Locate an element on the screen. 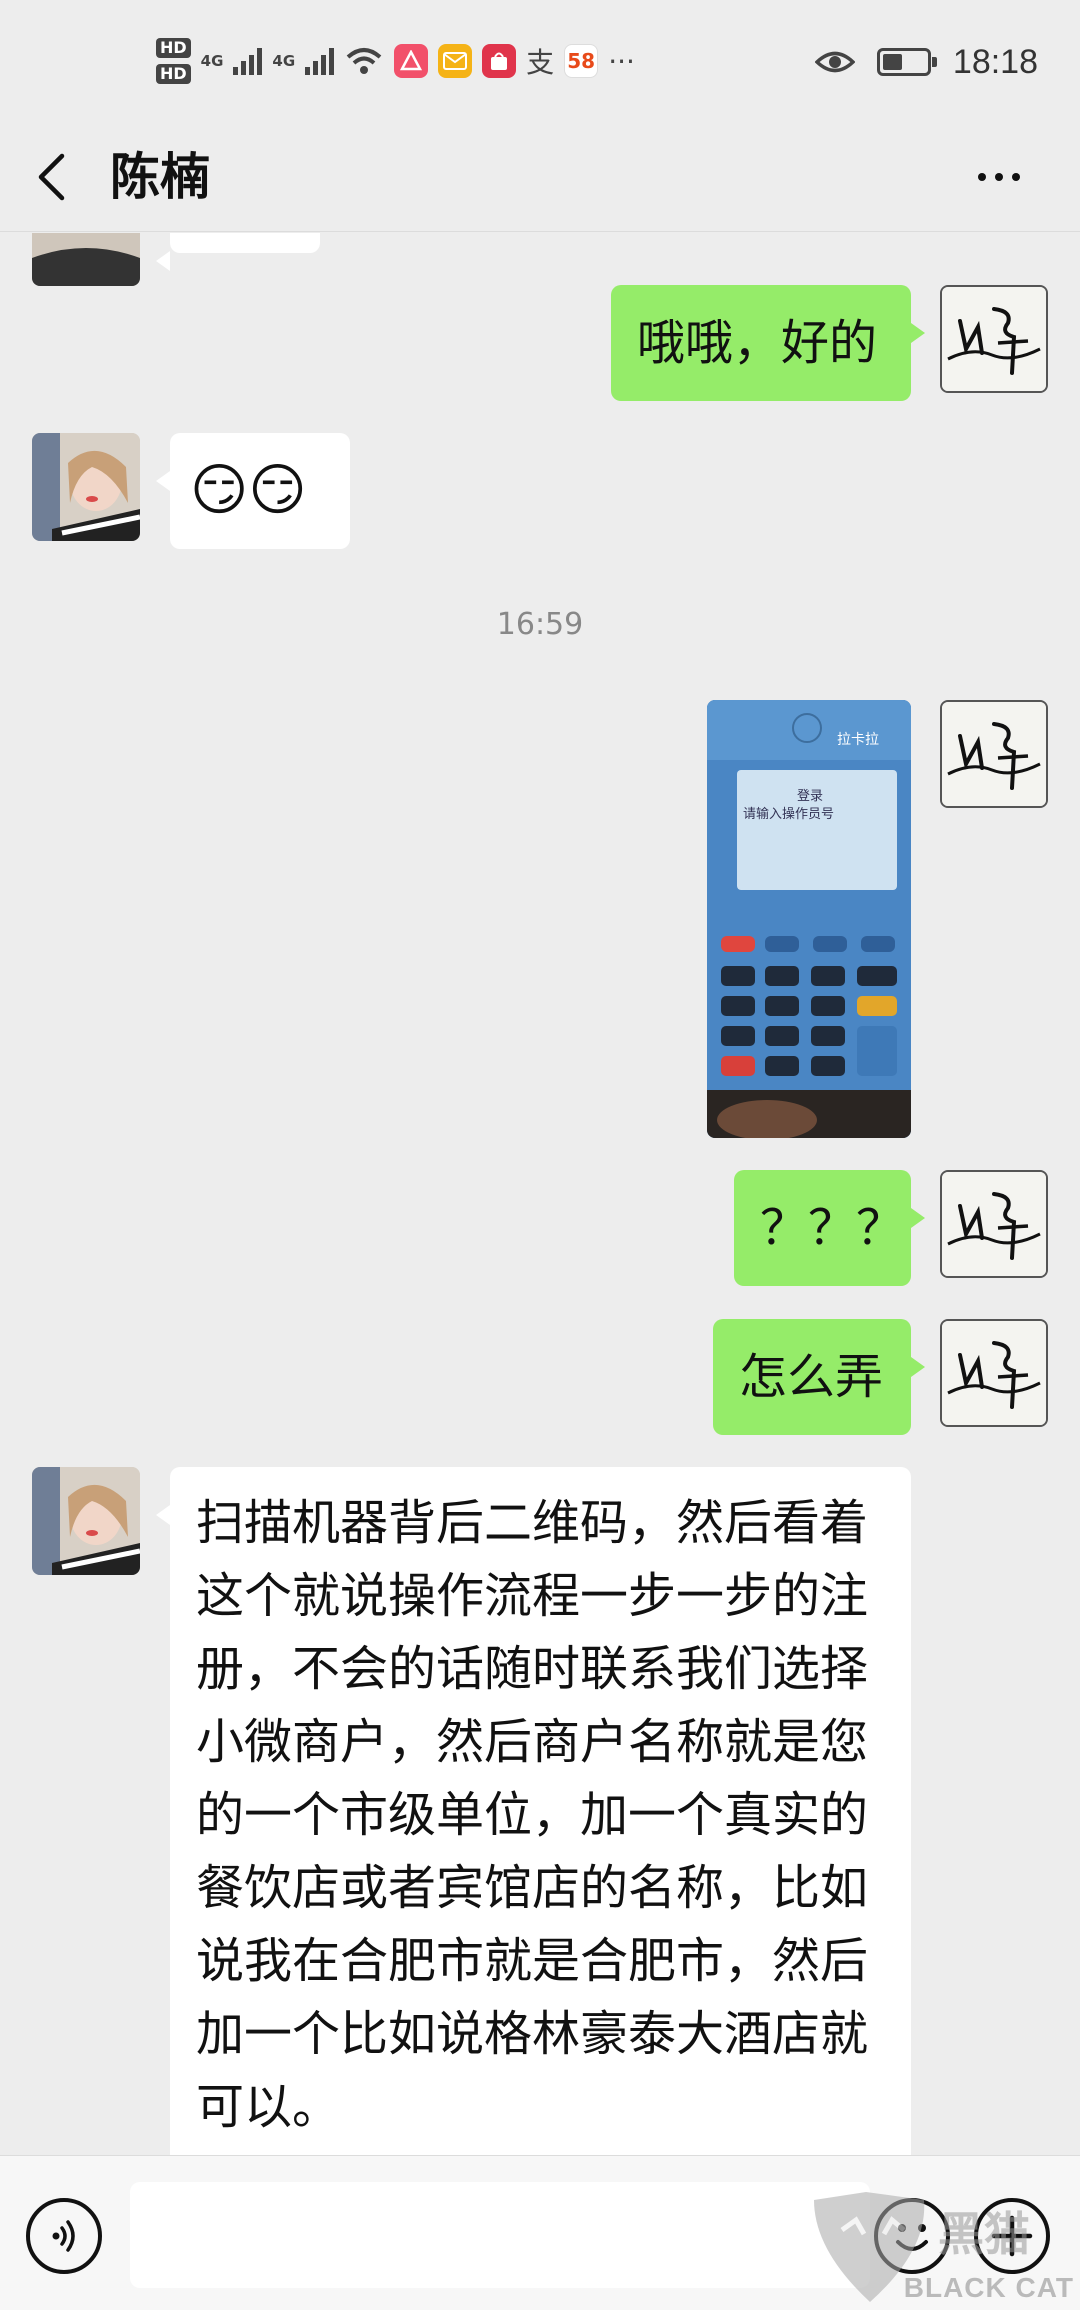 The height and width of the screenshot is (2310, 1080). pos-screen-title: 登录 is located at coordinates (810, 796).